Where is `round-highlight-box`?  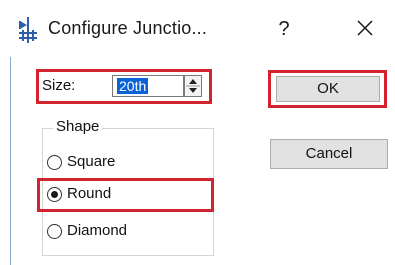
round-highlight-box is located at coordinates (125, 195).